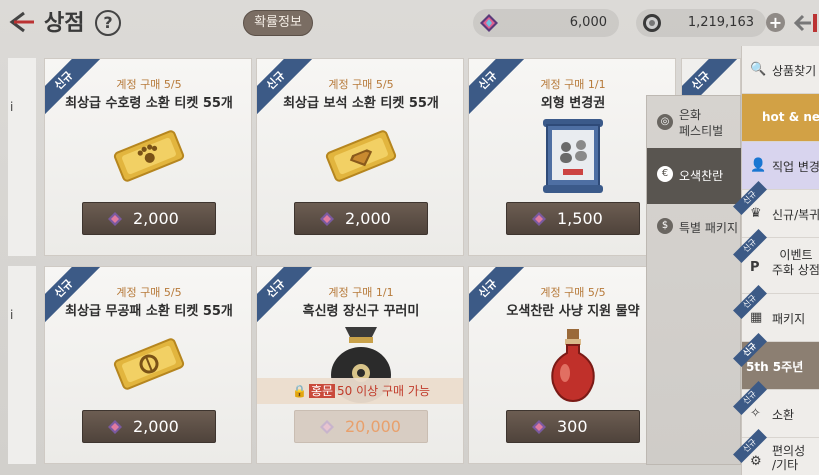  What do you see at coordinates (795, 167) in the screenshot?
I see `sidebar-label: 직업 변경` at bounding box center [795, 167].